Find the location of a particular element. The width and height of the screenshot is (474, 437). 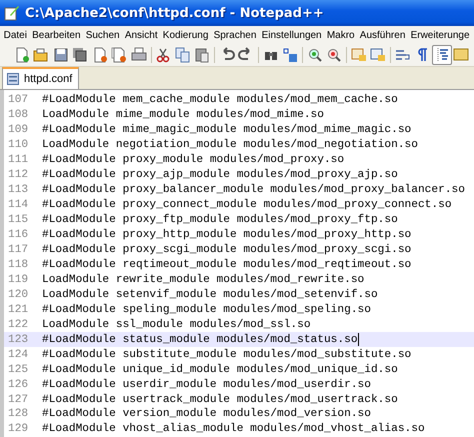

code-line: #LoadModule proxy_scgi_module modules/mod_proxy_scgi.so is located at coordinates (227, 250).